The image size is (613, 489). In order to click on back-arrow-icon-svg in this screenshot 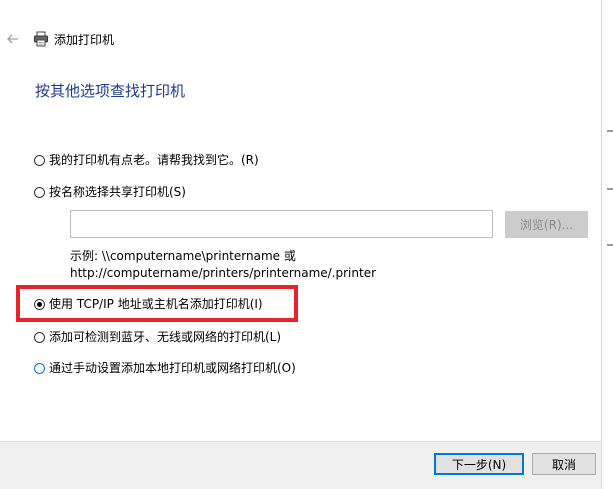, I will do `click(12, 39)`.